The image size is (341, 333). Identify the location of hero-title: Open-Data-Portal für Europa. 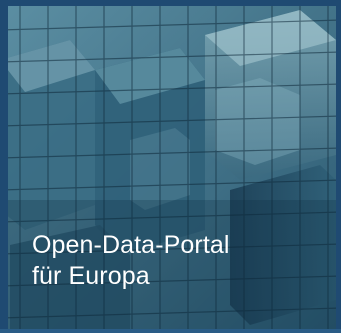
(131, 261).